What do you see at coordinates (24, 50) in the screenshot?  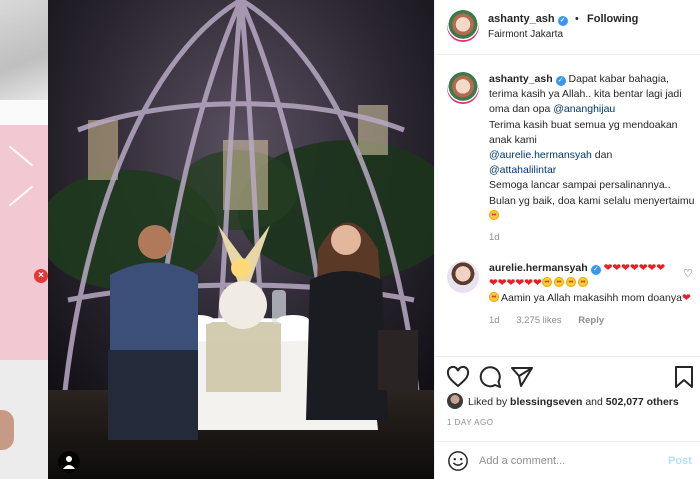 I see `background-thumbnail-top` at bounding box center [24, 50].